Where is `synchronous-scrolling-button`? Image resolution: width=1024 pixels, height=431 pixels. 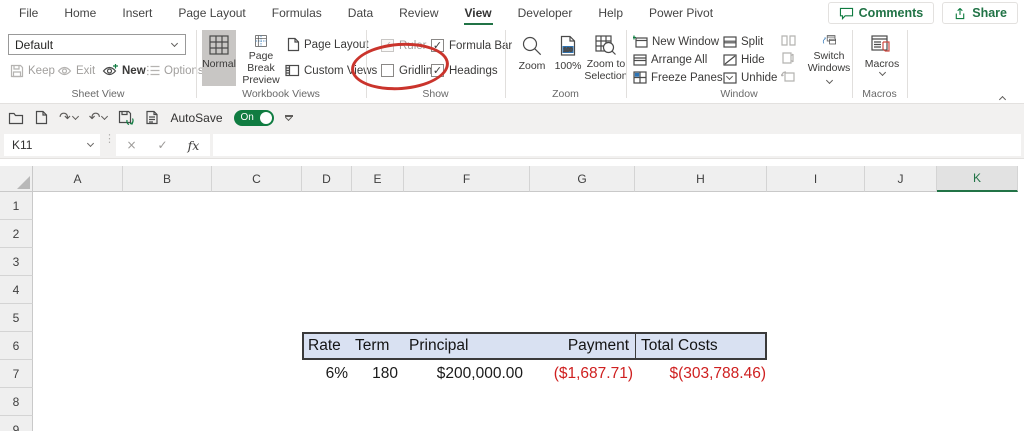 synchronous-scrolling-button is located at coordinates (788, 58).